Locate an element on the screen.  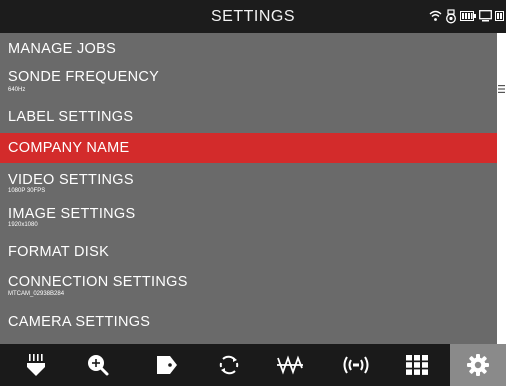
status-icons is located at coordinates (466, 16).